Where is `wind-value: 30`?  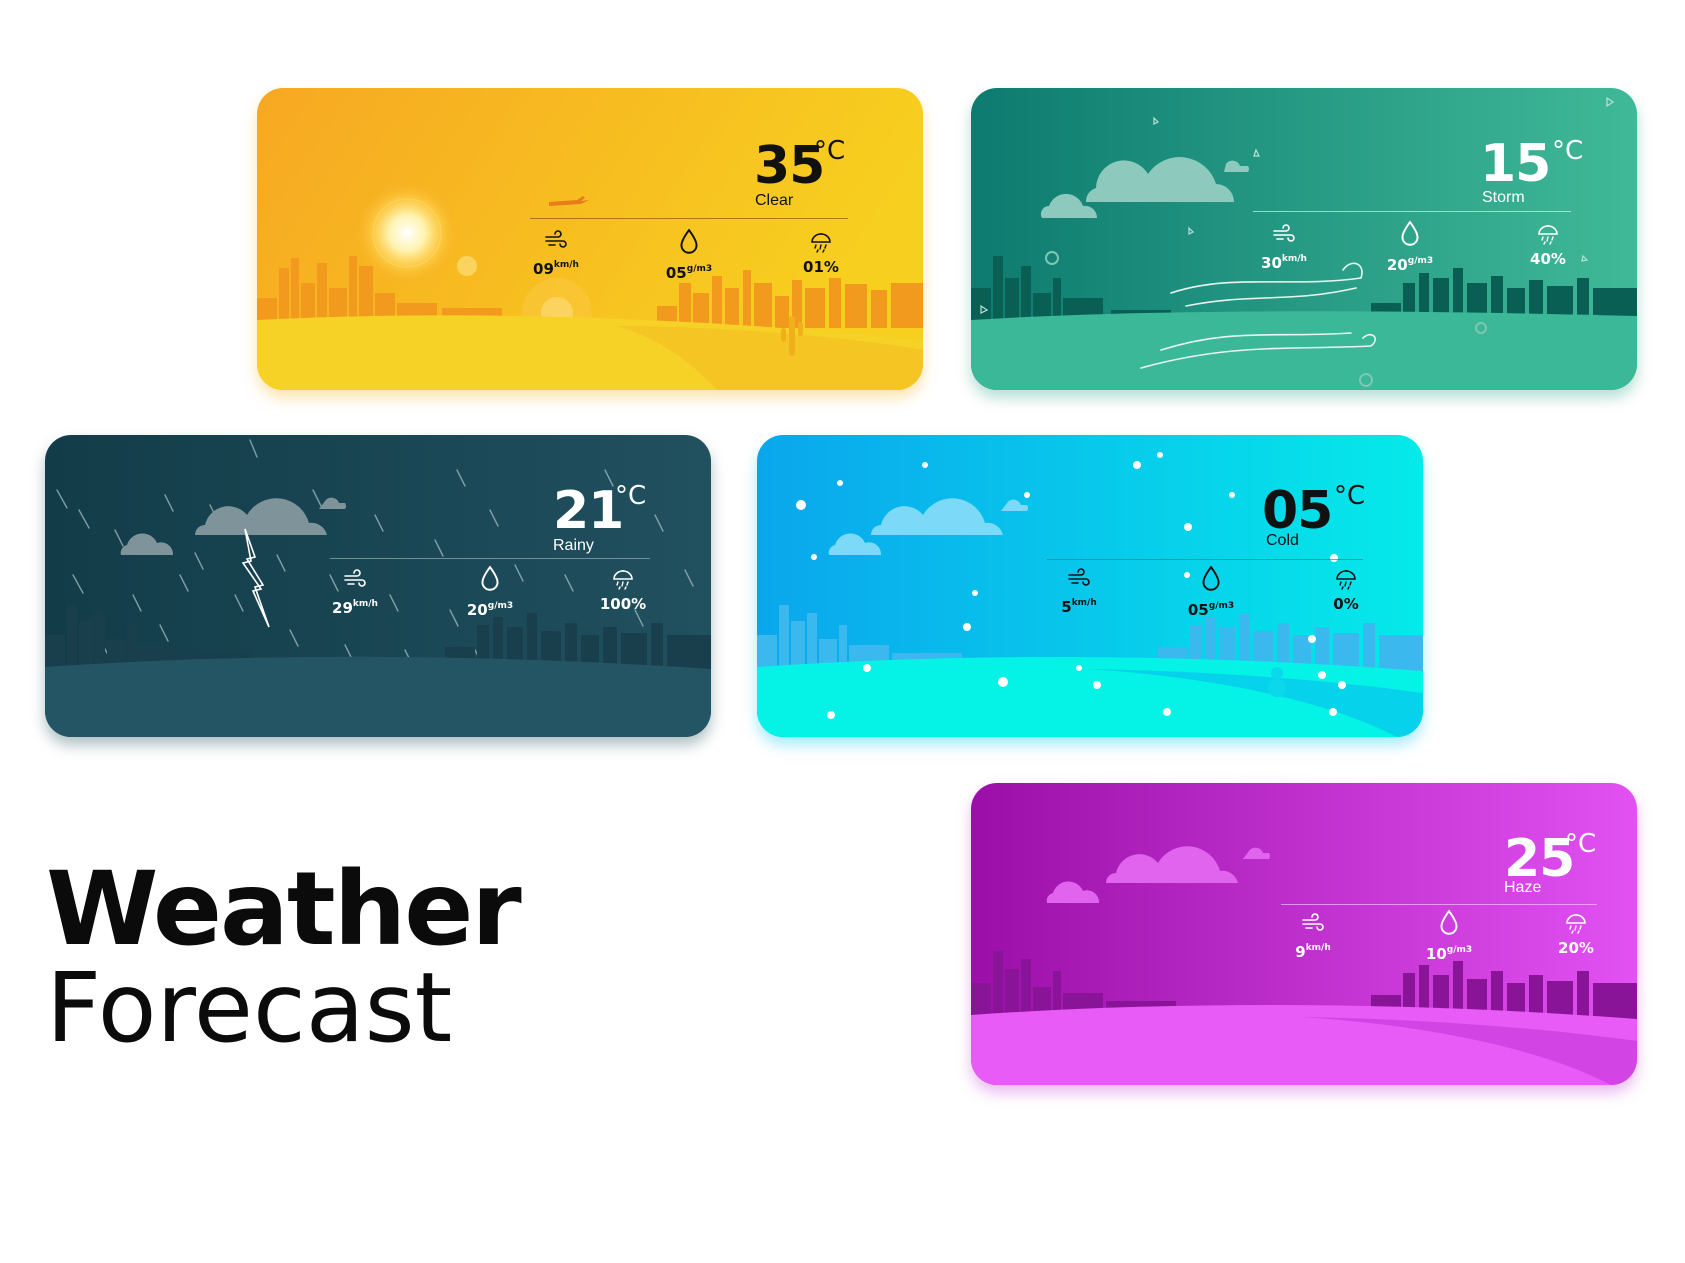 wind-value: 30 is located at coordinates (1271, 263).